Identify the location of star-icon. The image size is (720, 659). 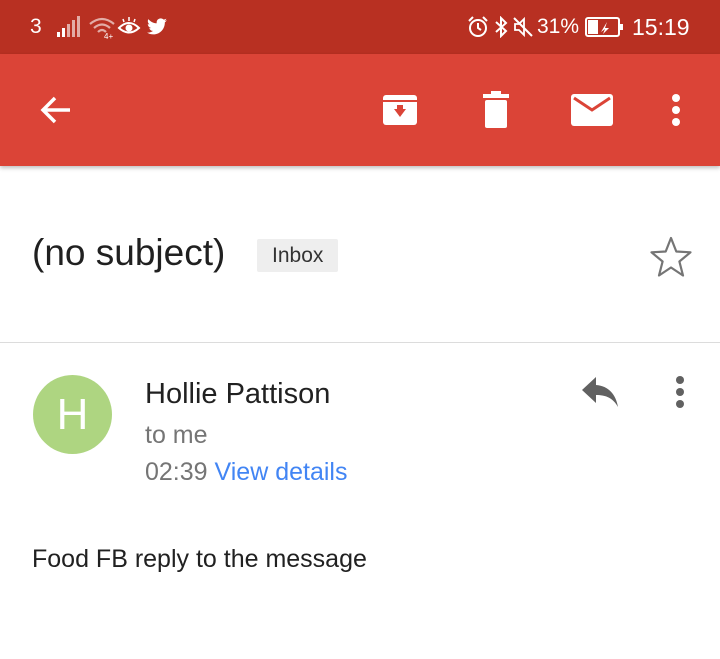
(671, 256).